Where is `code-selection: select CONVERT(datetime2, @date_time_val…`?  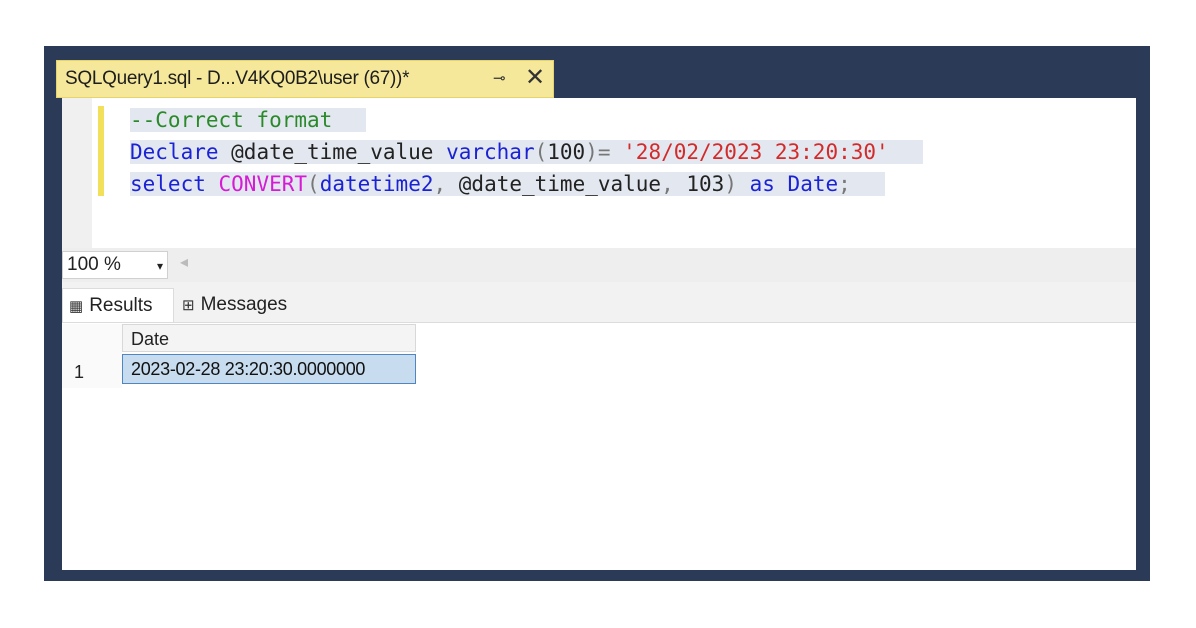 code-selection: select CONVERT(datetime2, @date_time_val… is located at coordinates (507, 184).